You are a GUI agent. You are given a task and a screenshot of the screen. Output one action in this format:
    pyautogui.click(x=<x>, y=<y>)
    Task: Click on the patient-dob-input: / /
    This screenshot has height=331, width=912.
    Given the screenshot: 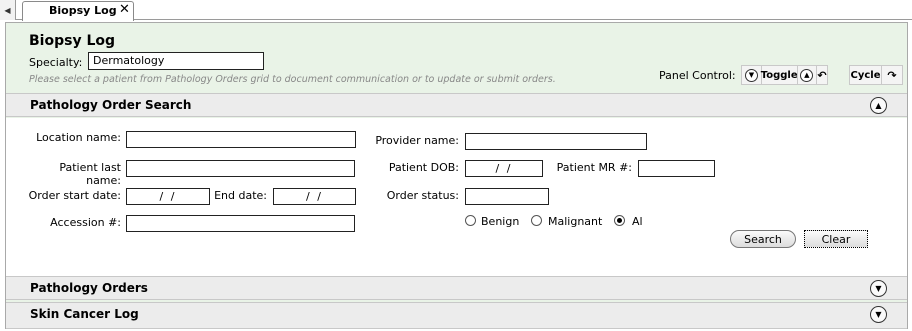 What is the action you would take?
    pyautogui.click(x=504, y=168)
    